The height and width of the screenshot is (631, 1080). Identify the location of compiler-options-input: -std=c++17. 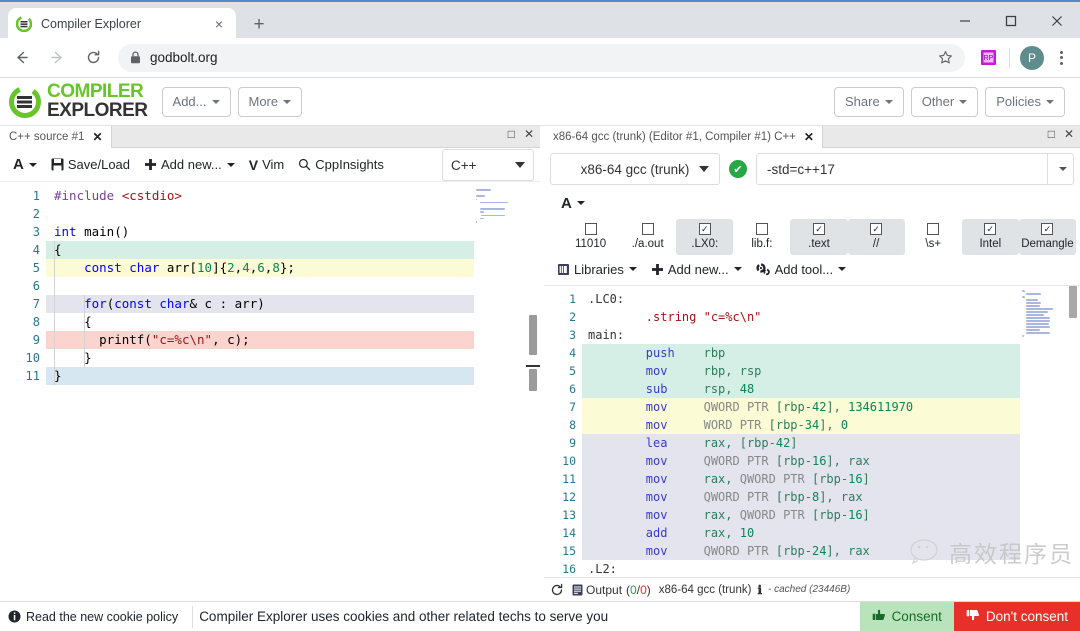
(902, 169).